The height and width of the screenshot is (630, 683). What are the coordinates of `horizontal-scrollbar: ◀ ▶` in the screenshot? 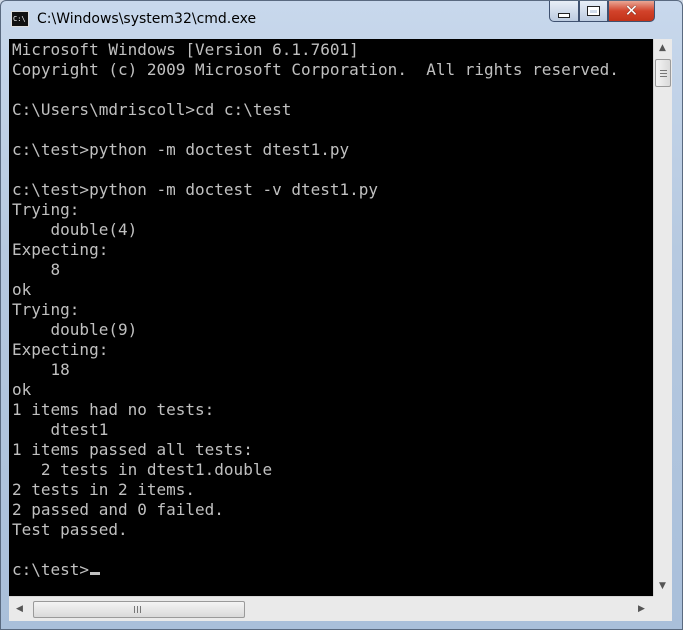 It's located at (331, 608).